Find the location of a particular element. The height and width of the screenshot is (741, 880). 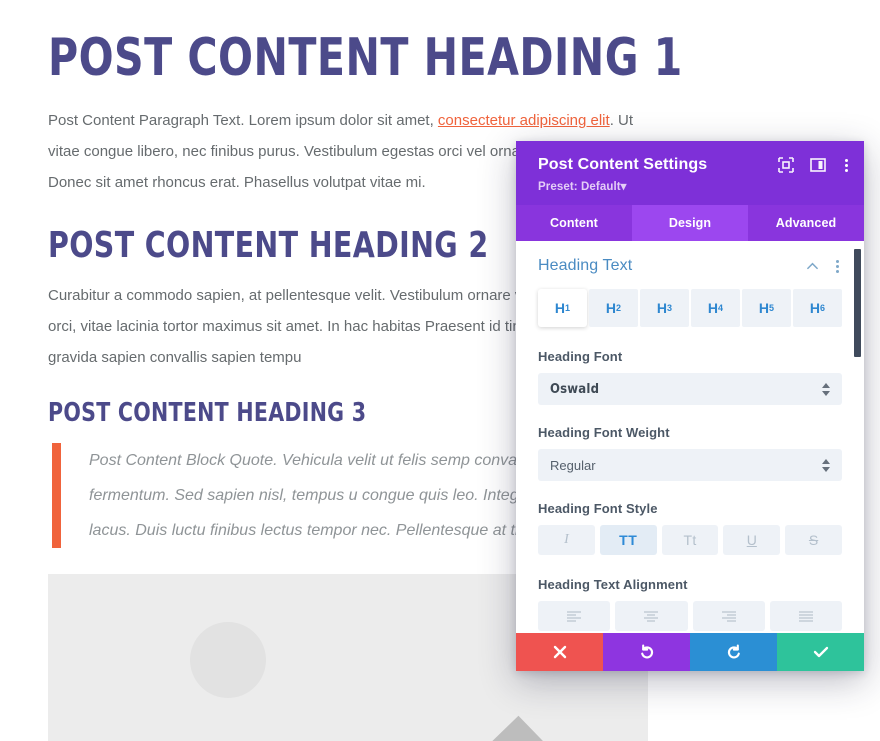

small-caps-glyph: Tt is located at coordinates (690, 540).